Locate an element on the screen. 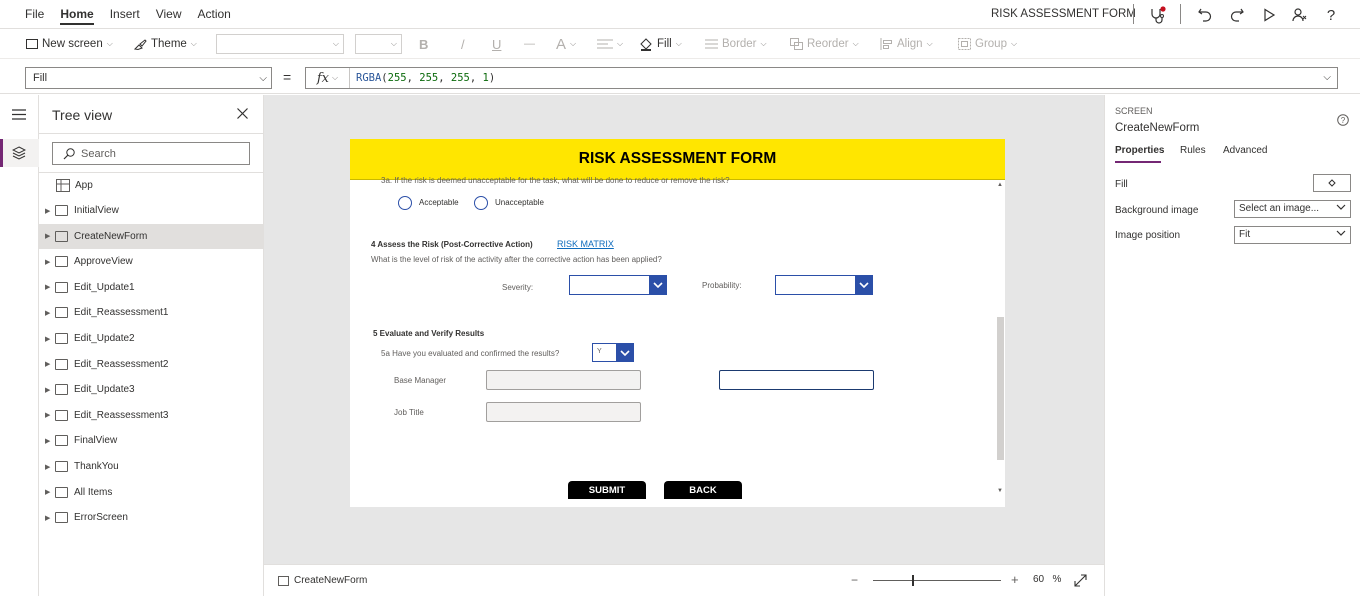 The image size is (1360, 596). menu-home: Home is located at coordinates (76, 14).